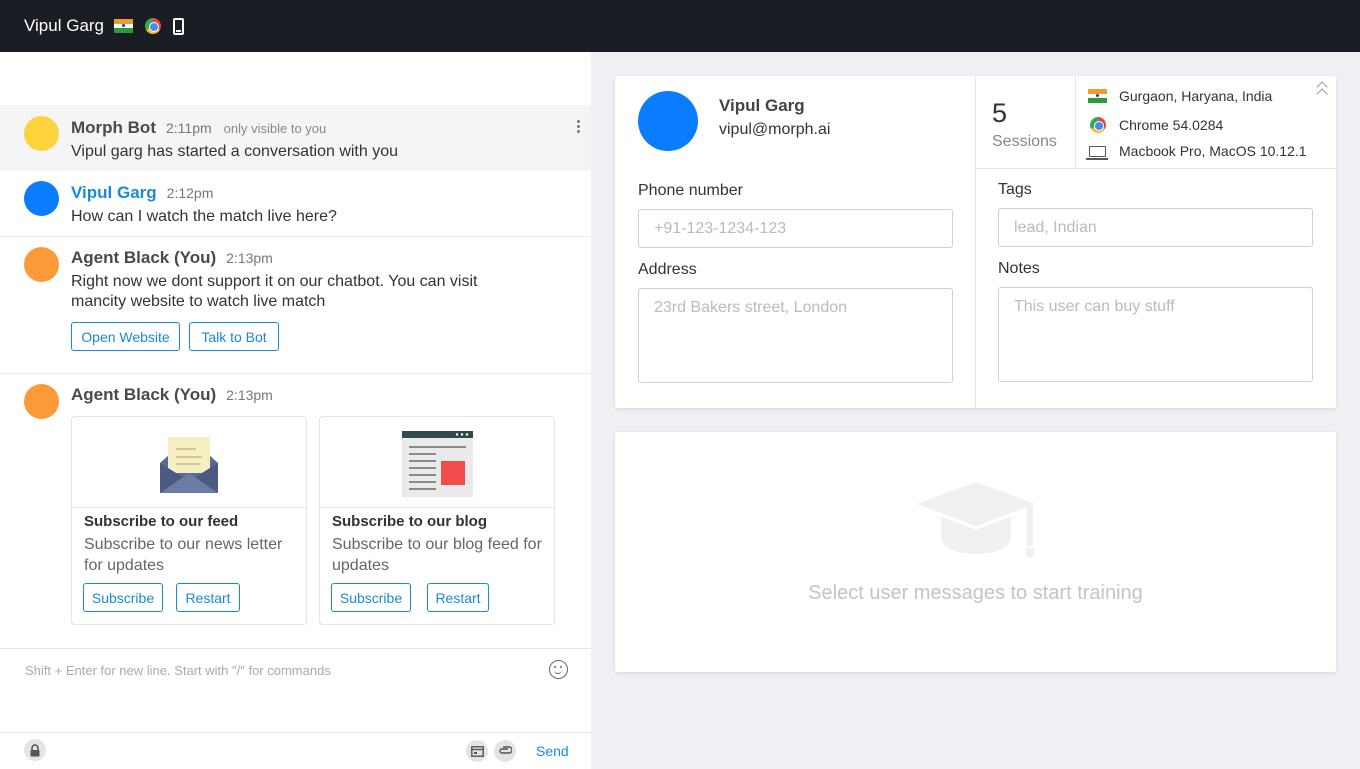  What do you see at coordinates (558, 669) in the screenshot?
I see `emoji-icon` at bounding box center [558, 669].